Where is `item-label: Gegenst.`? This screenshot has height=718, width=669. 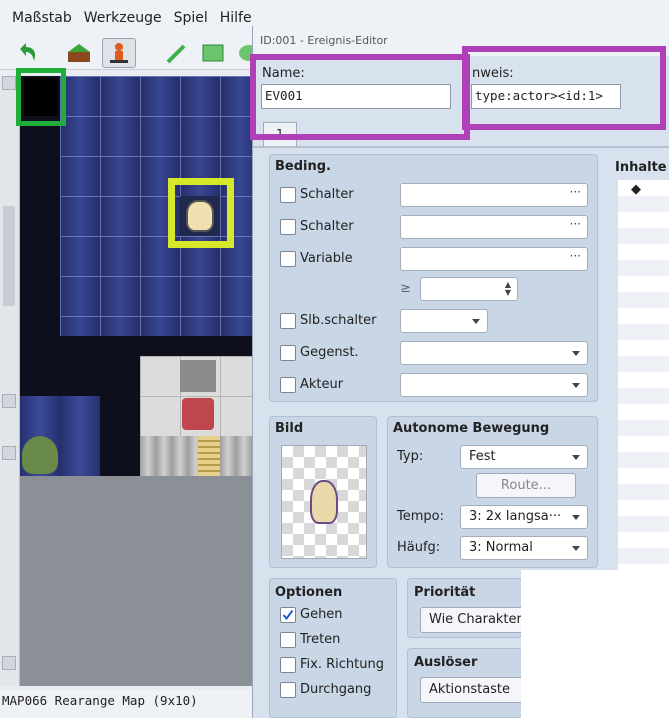 item-label: Gegenst. is located at coordinates (329, 352).